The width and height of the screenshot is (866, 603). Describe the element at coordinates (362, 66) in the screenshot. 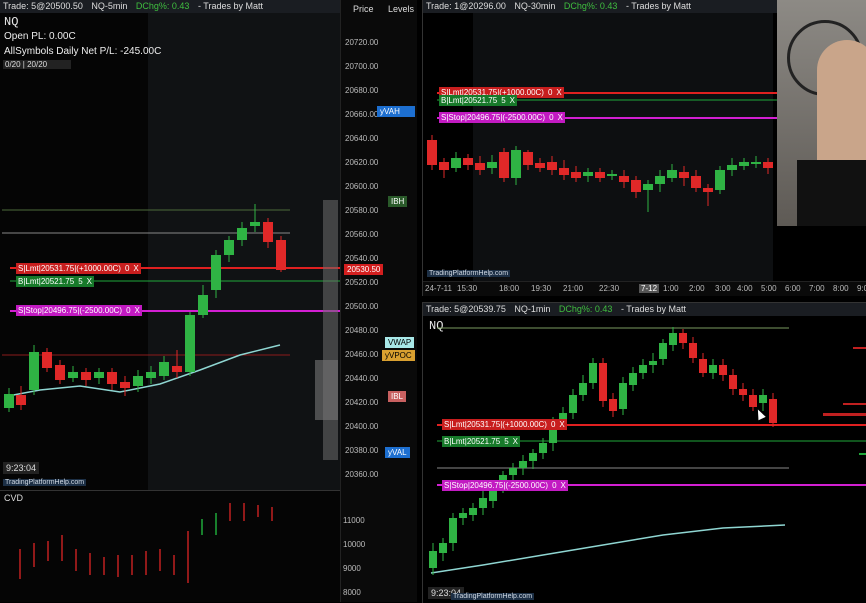

I see `price-tick: 20700.00` at that location.